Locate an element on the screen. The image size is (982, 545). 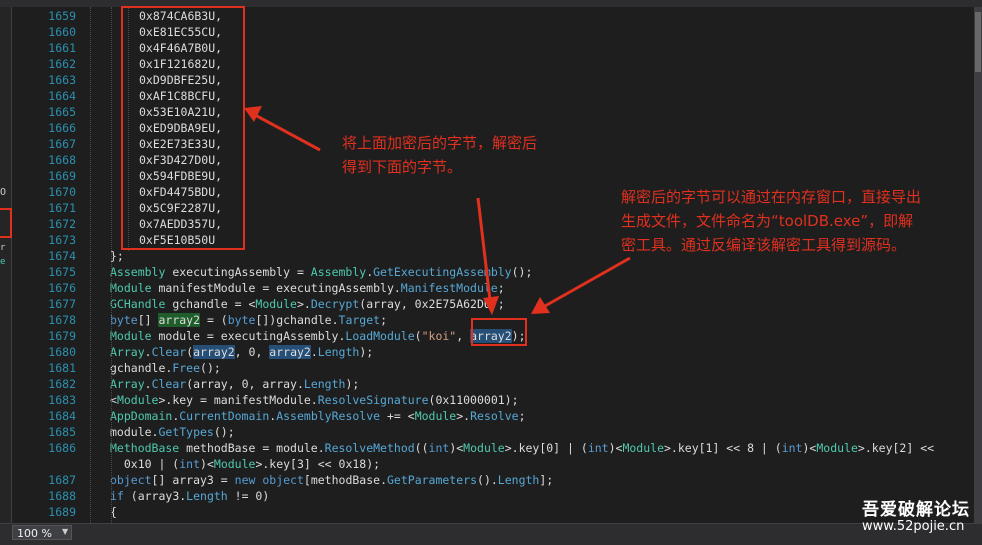
annotation-line: 得到下面的字节。 is located at coordinates (402, 167).